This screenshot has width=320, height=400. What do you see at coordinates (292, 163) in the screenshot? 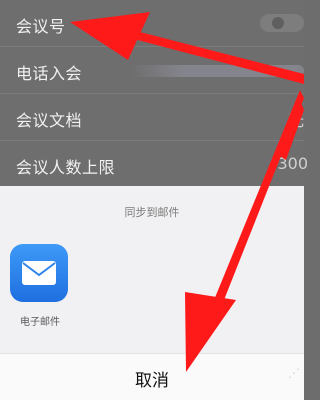
I see `row-value: 300` at bounding box center [292, 163].